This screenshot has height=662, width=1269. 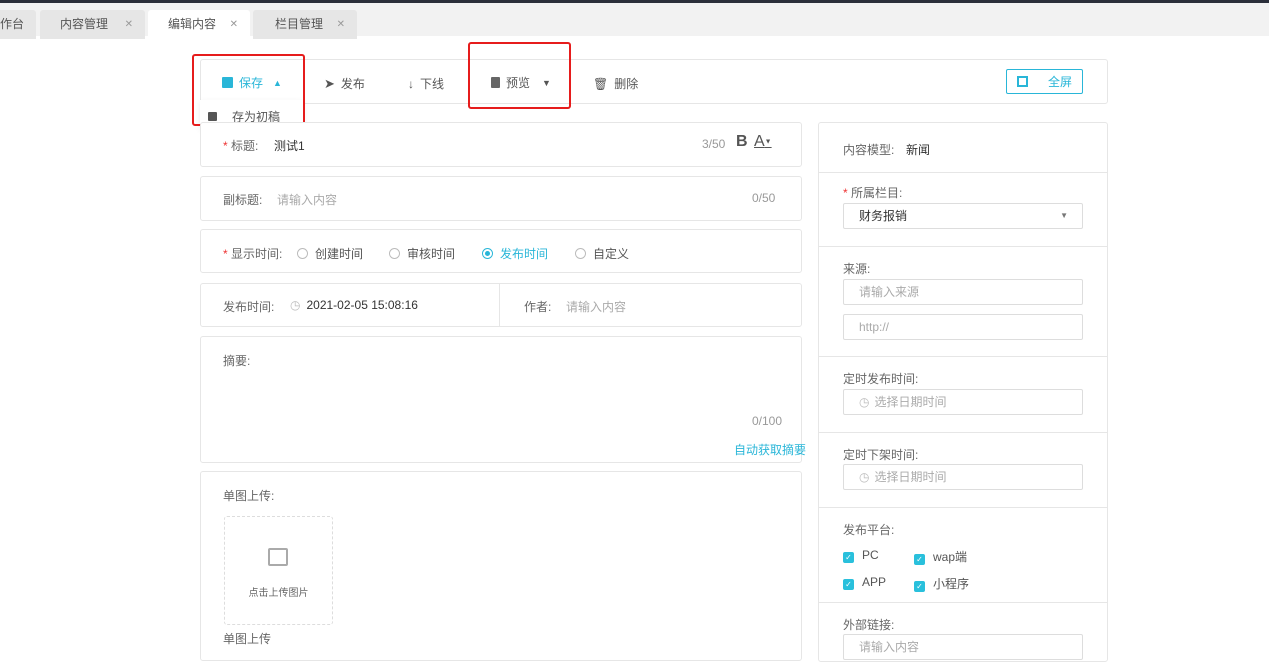 What do you see at coordinates (963, 402) in the screenshot?
I see `schedule-publish-picker: ◷ 选择日期时间` at bounding box center [963, 402].